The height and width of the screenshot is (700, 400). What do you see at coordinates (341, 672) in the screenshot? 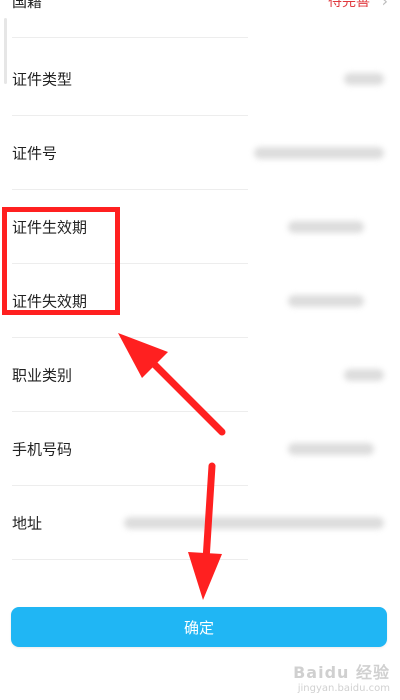
I see `watermark-logo: Baidu 经验` at bounding box center [341, 672].